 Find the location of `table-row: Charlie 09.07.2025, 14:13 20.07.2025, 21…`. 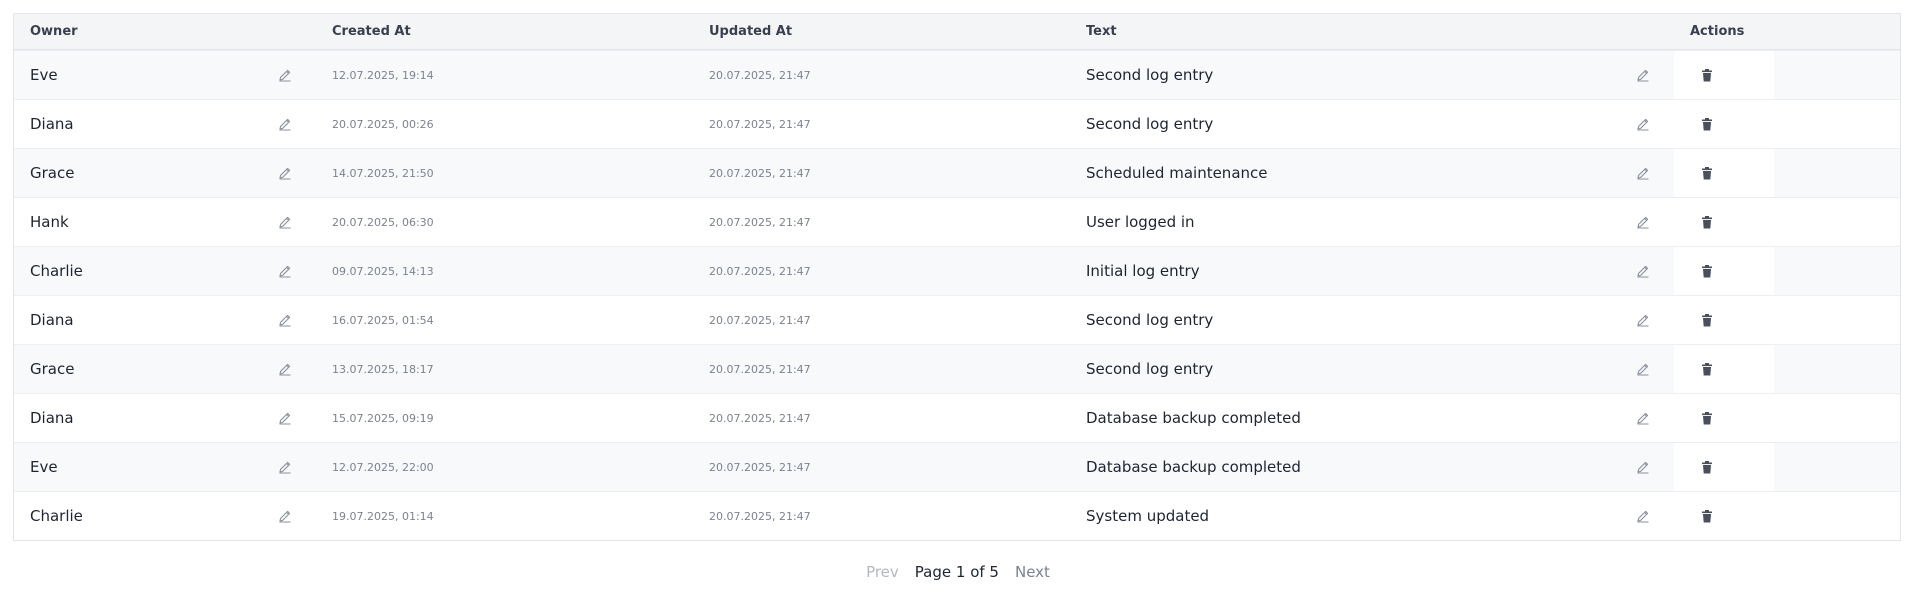

table-row: Charlie 09.07.2025, 14:13 20.07.2025, 21… is located at coordinates (957, 270).